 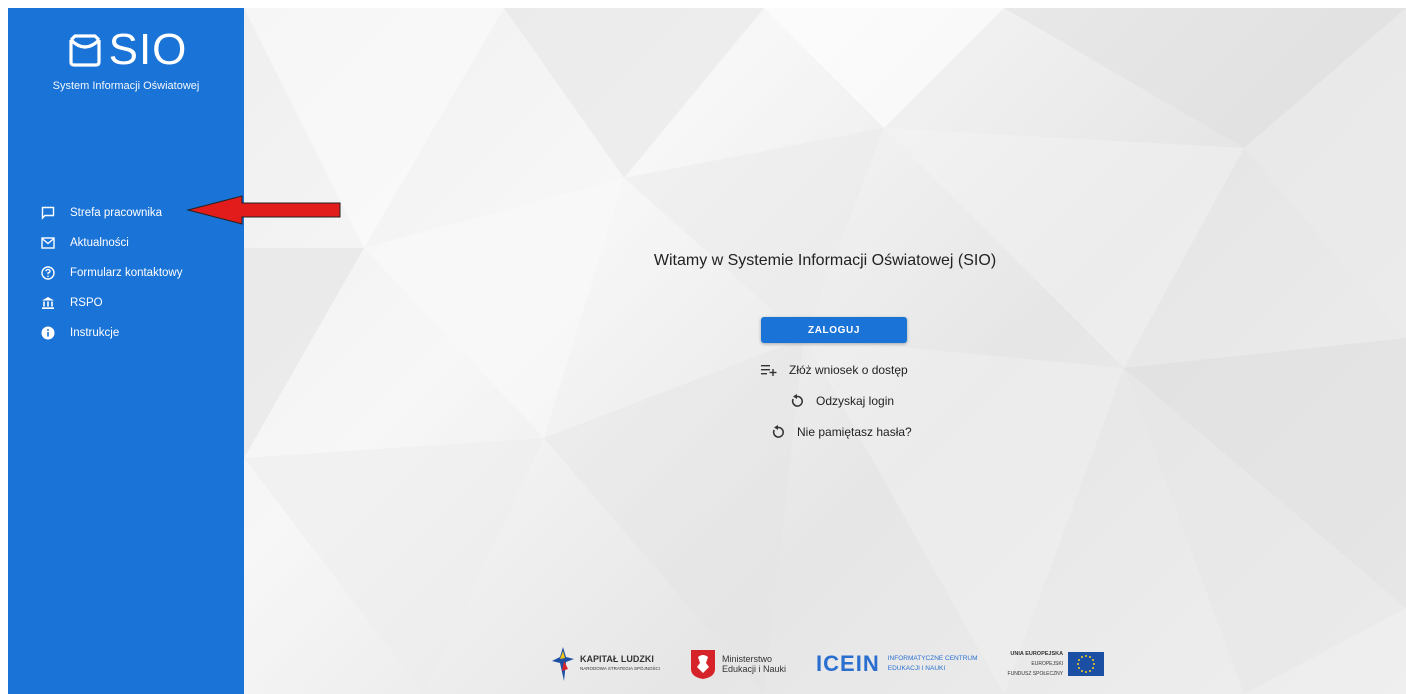 I want to click on sidebar-item-aktualnosci: Aktualności, so click(x=126, y=243).